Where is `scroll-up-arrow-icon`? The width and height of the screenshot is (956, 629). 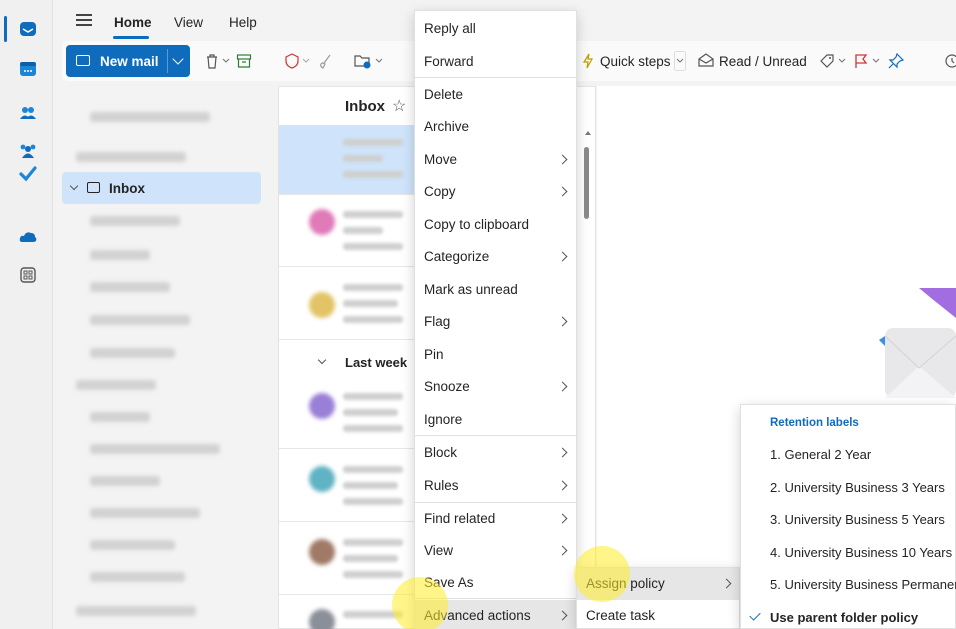 scroll-up-arrow-icon is located at coordinates (588, 133).